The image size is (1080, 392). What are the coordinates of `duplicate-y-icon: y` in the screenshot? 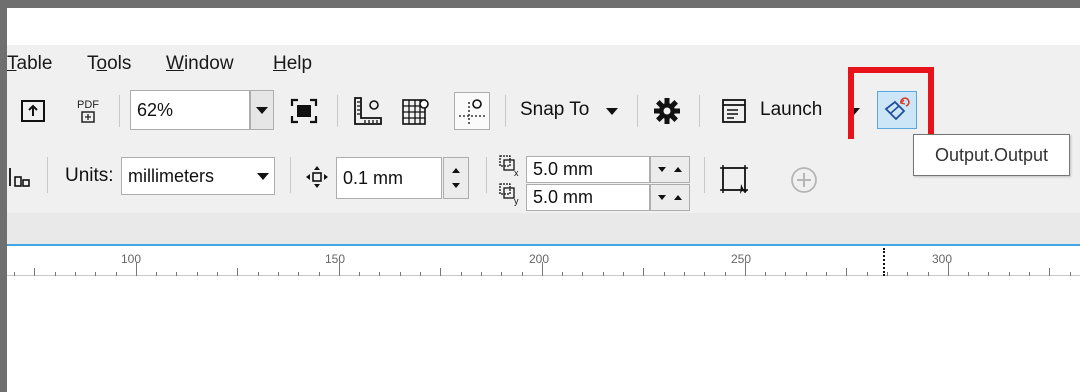 It's located at (510, 194).